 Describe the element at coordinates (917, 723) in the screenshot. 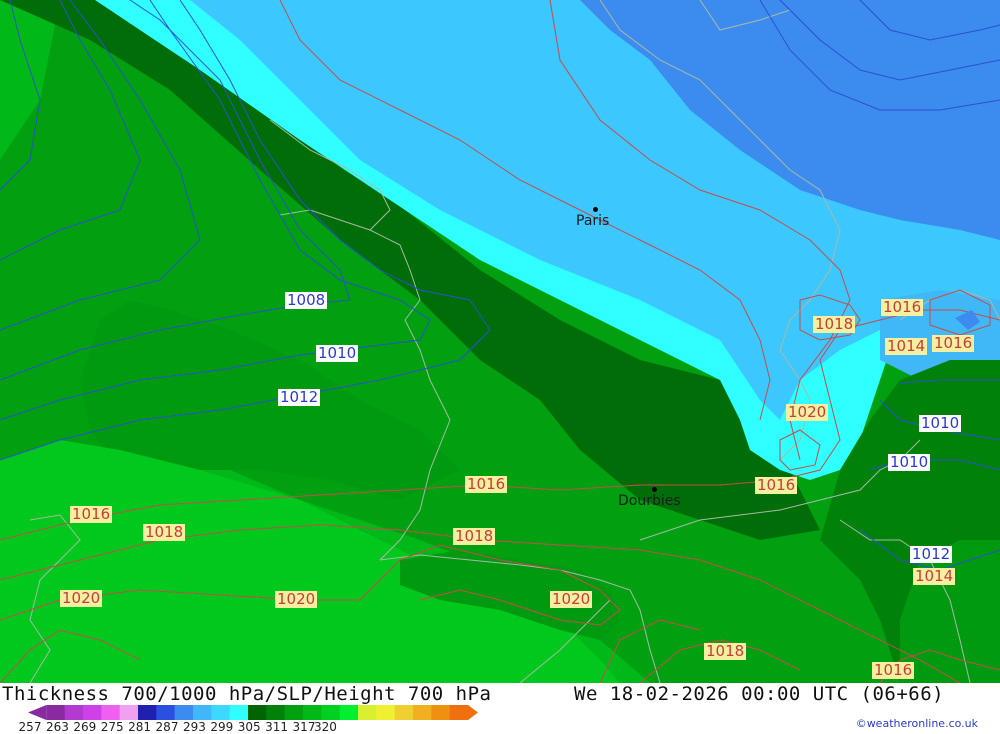

I see `credit-link: ©weatheronline.co.uk` at that location.